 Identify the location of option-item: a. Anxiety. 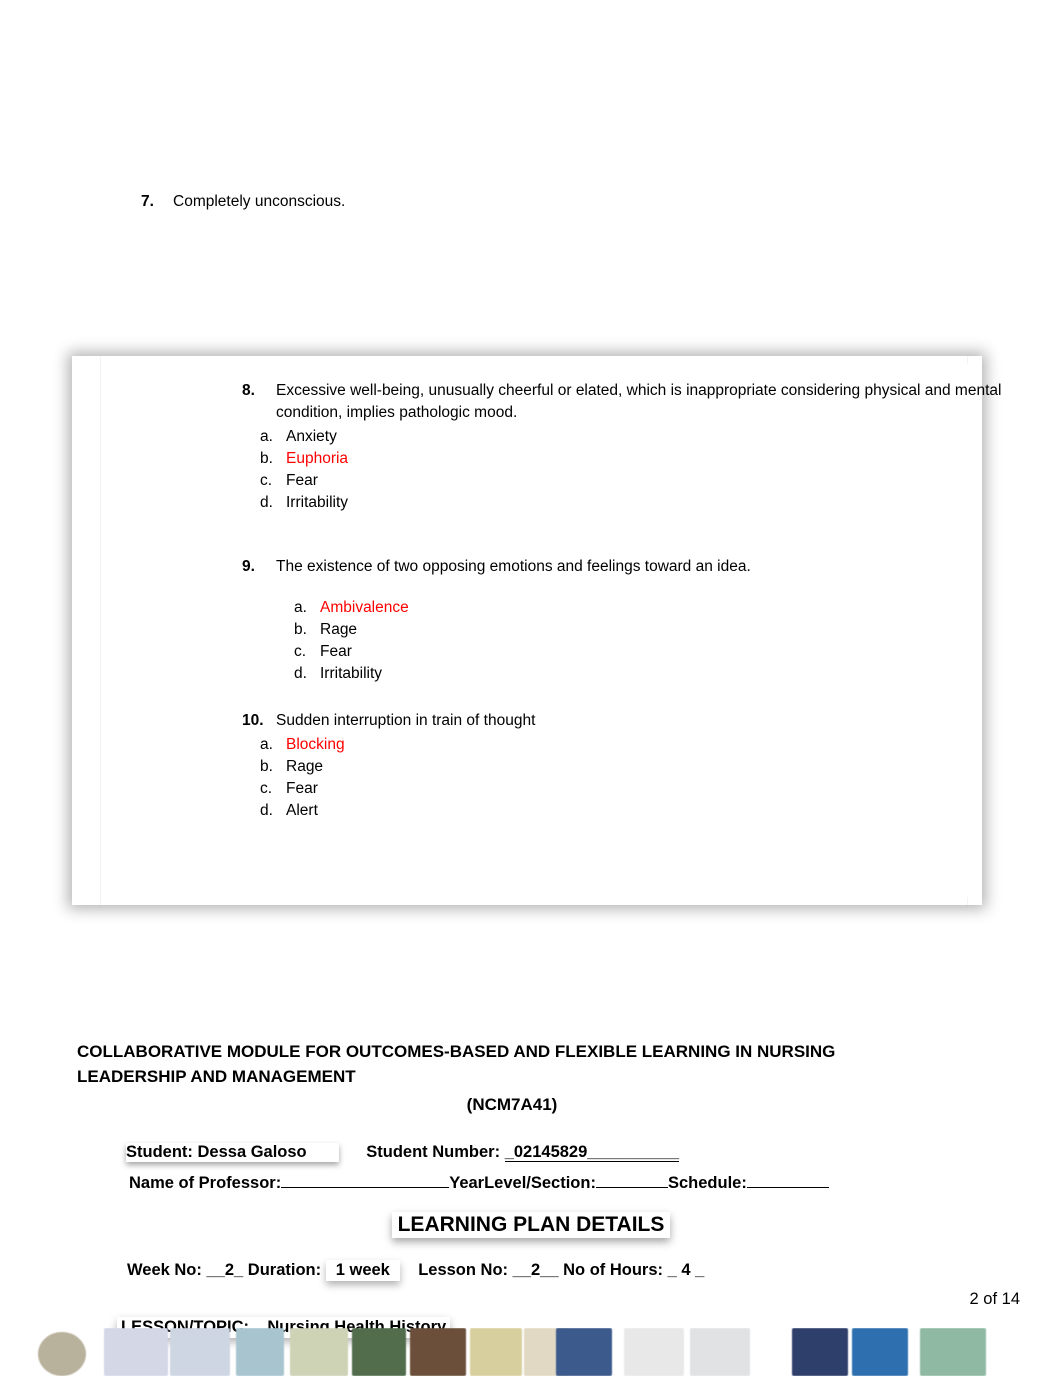
(646, 437).